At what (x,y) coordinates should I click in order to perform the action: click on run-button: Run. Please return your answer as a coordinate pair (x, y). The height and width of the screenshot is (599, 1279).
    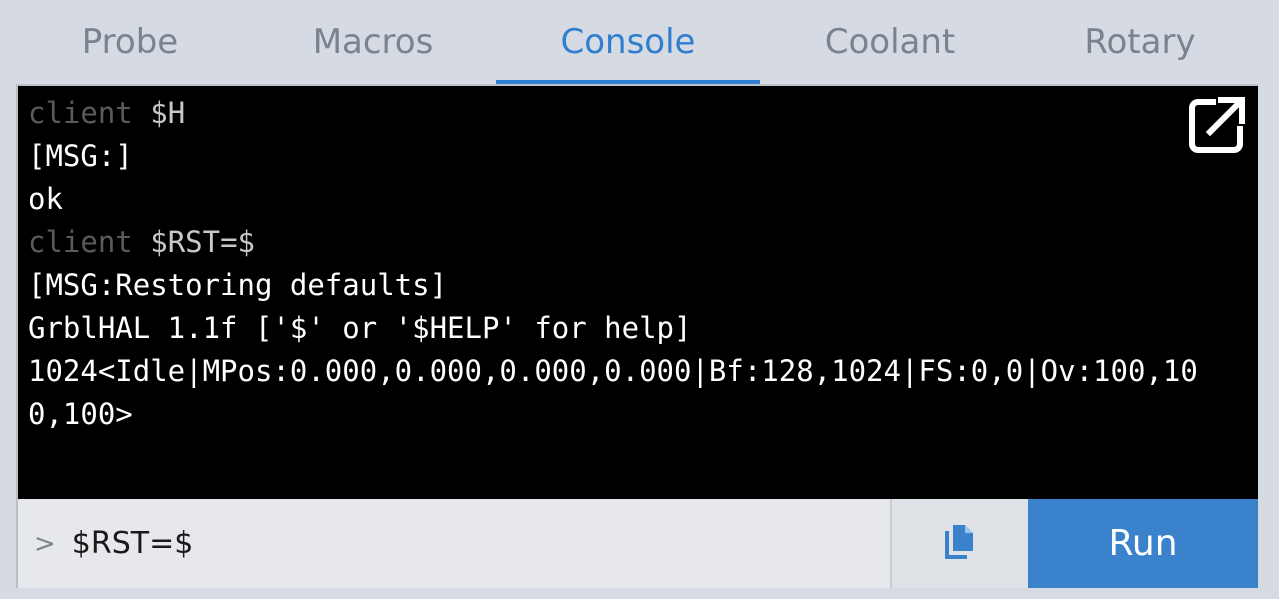
    Looking at the image, I should click on (1143, 543).